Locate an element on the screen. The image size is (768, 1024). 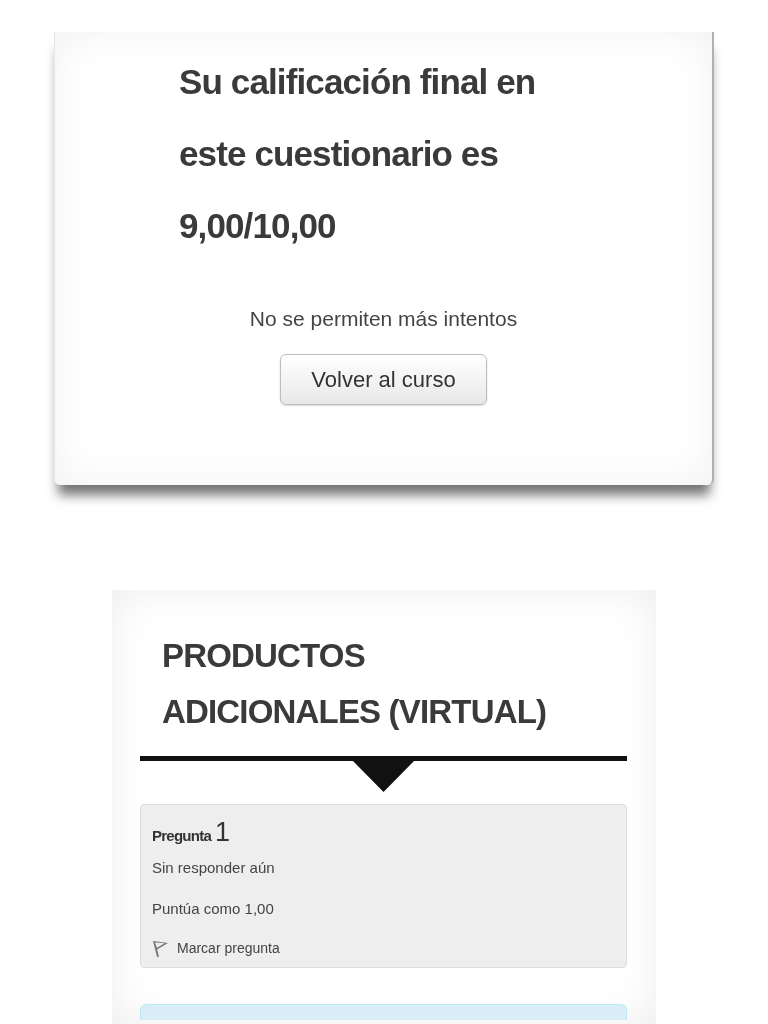
section-title: PRODUCTOS ADICIONALES (VIRTUAL) is located at coordinates (355, 684).